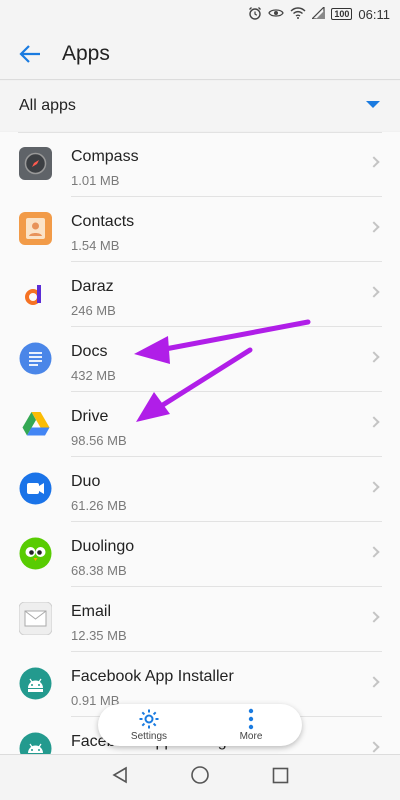  Describe the element at coordinates (200, 106) in the screenshot. I see `apps-filter-dropdown: All apps` at that location.